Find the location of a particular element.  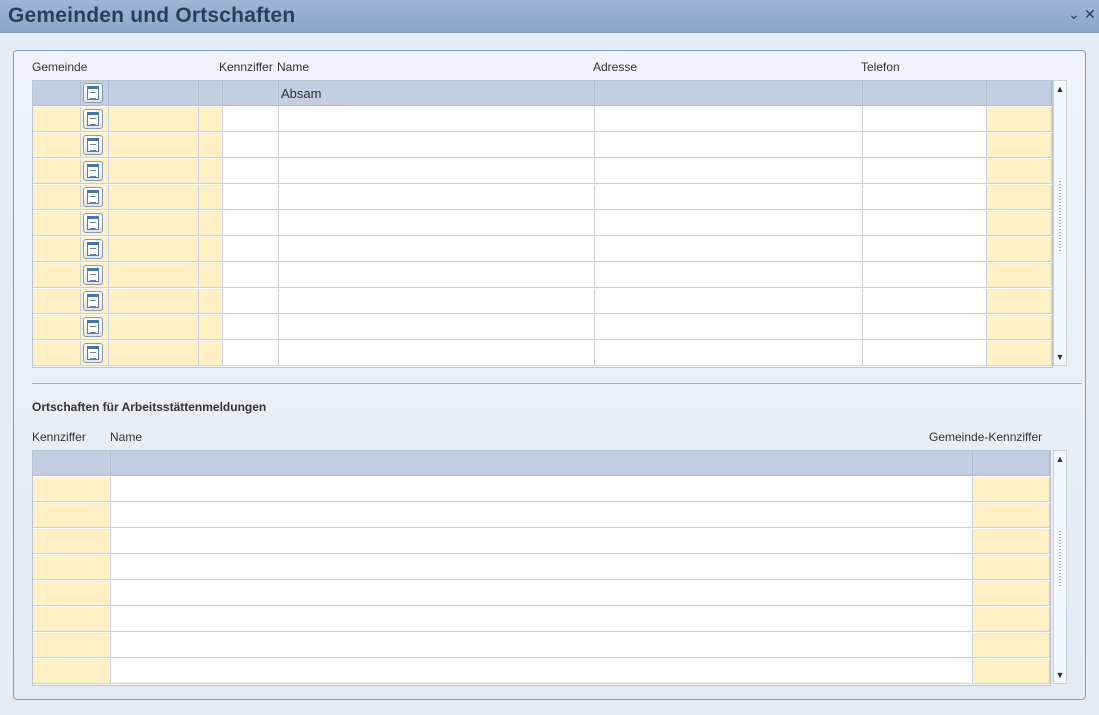

extra-cell is located at coordinates (1019, 93).